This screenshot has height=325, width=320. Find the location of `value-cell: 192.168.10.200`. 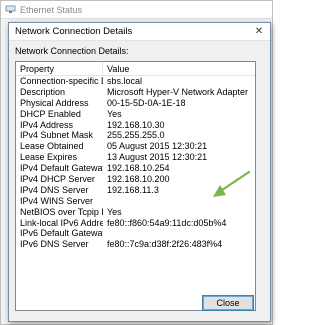

value-cell: 192.168.10.200 is located at coordinates (138, 179).